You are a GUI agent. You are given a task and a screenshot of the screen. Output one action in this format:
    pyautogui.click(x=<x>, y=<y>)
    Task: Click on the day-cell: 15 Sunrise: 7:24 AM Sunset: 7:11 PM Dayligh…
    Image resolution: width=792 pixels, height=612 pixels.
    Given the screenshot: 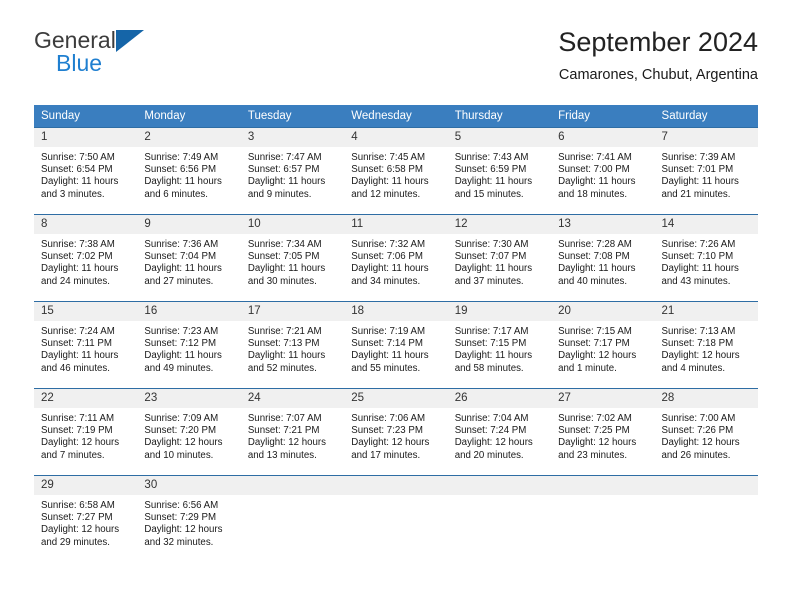 What is the action you would take?
    pyautogui.click(x=86, y=345)
    